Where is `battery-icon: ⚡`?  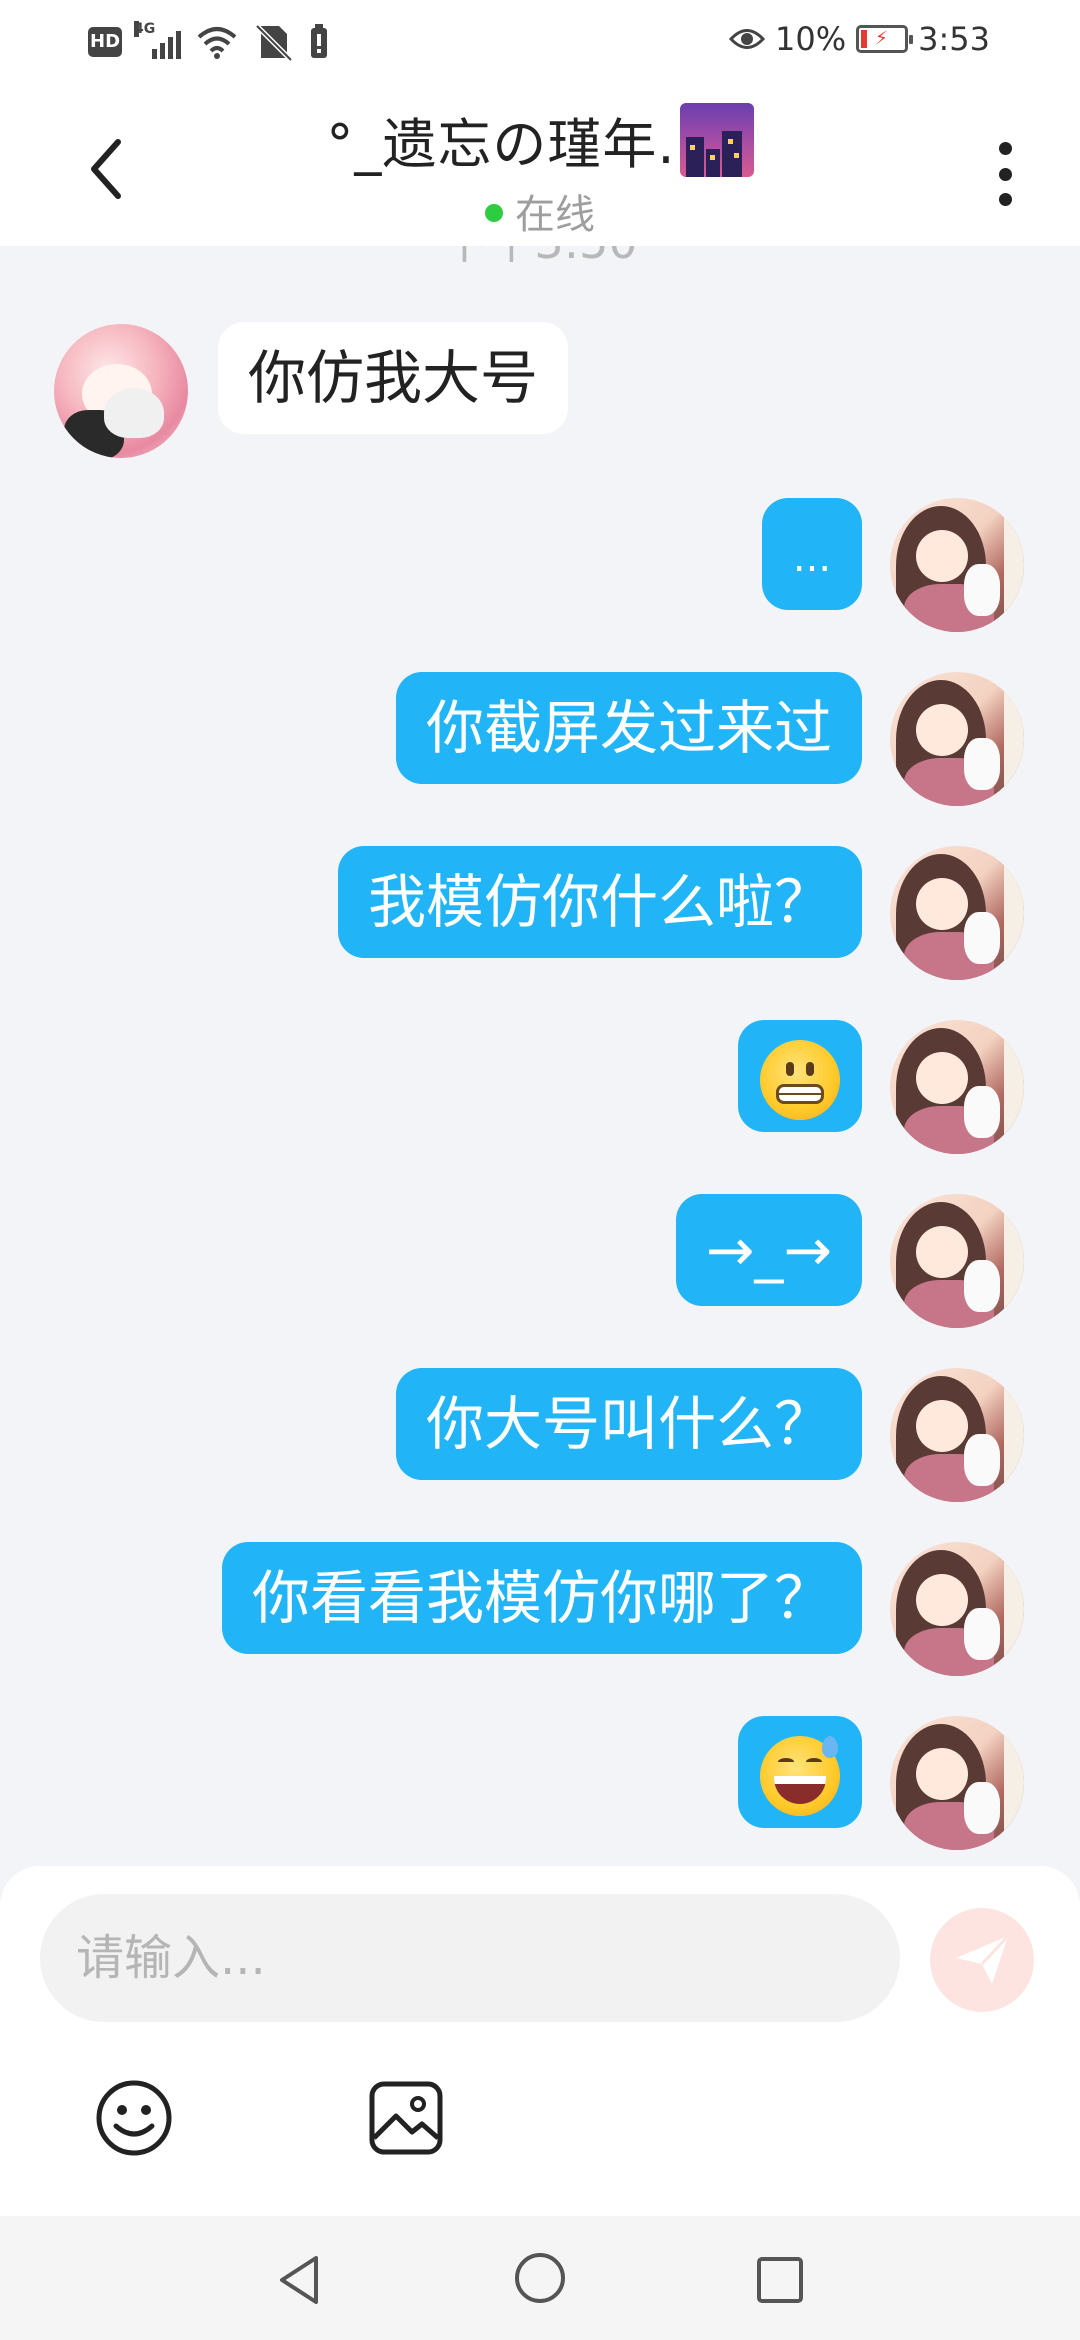 battery-icon: ⚡ is located at coordinates (885, 39).